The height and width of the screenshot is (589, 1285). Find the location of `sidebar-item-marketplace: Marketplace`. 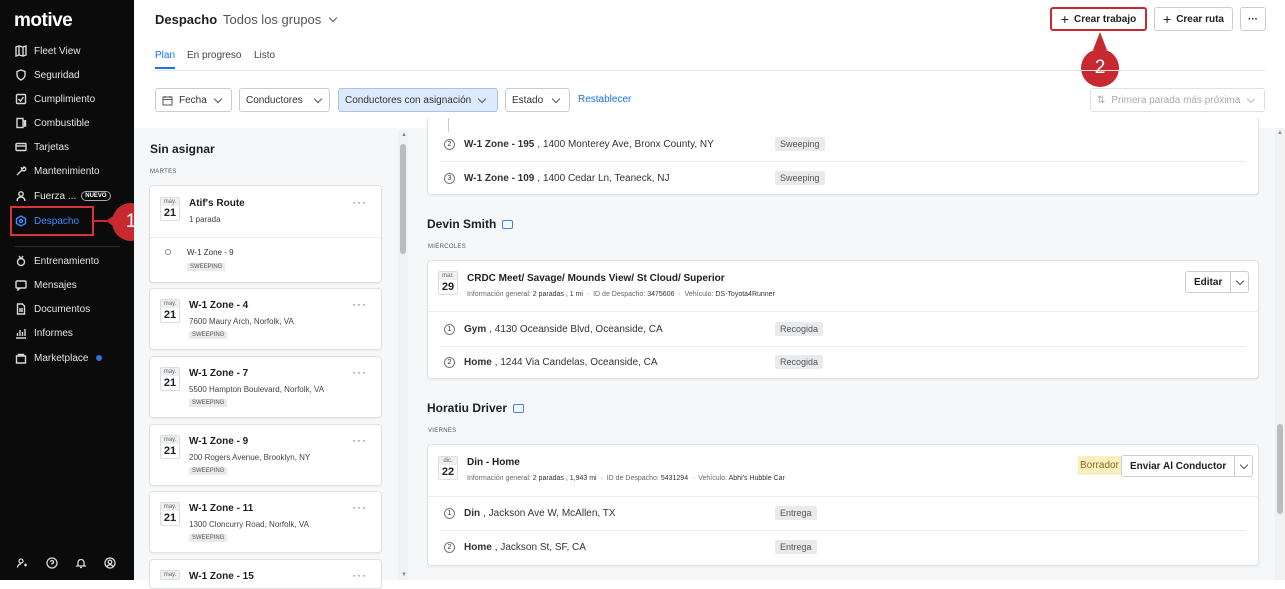

sidebar-item-marketplace: Marketplace is located at coordinates (58, 358).